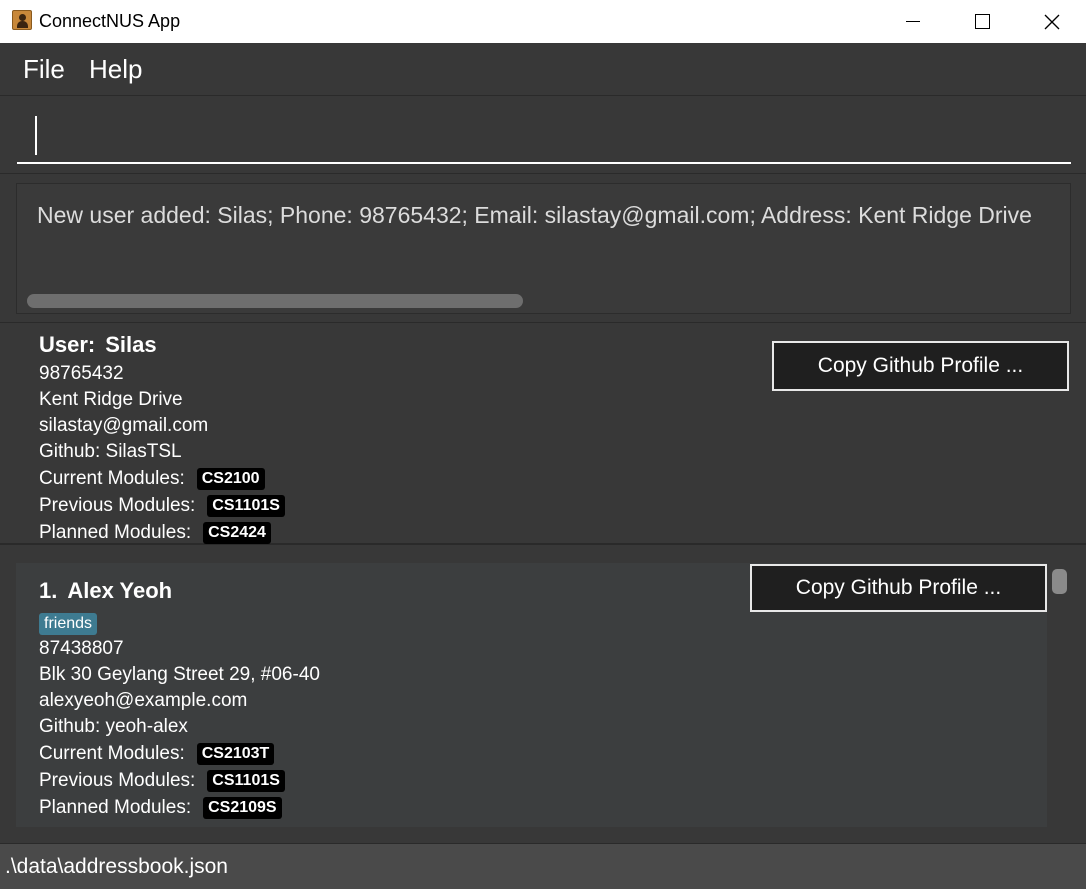 The image size is (1086, 889). What do you see at coordinates (143, 700) in the screenshot?
I see `contact-email: alexyeoh@example.com` at bounding box center [143, 700].